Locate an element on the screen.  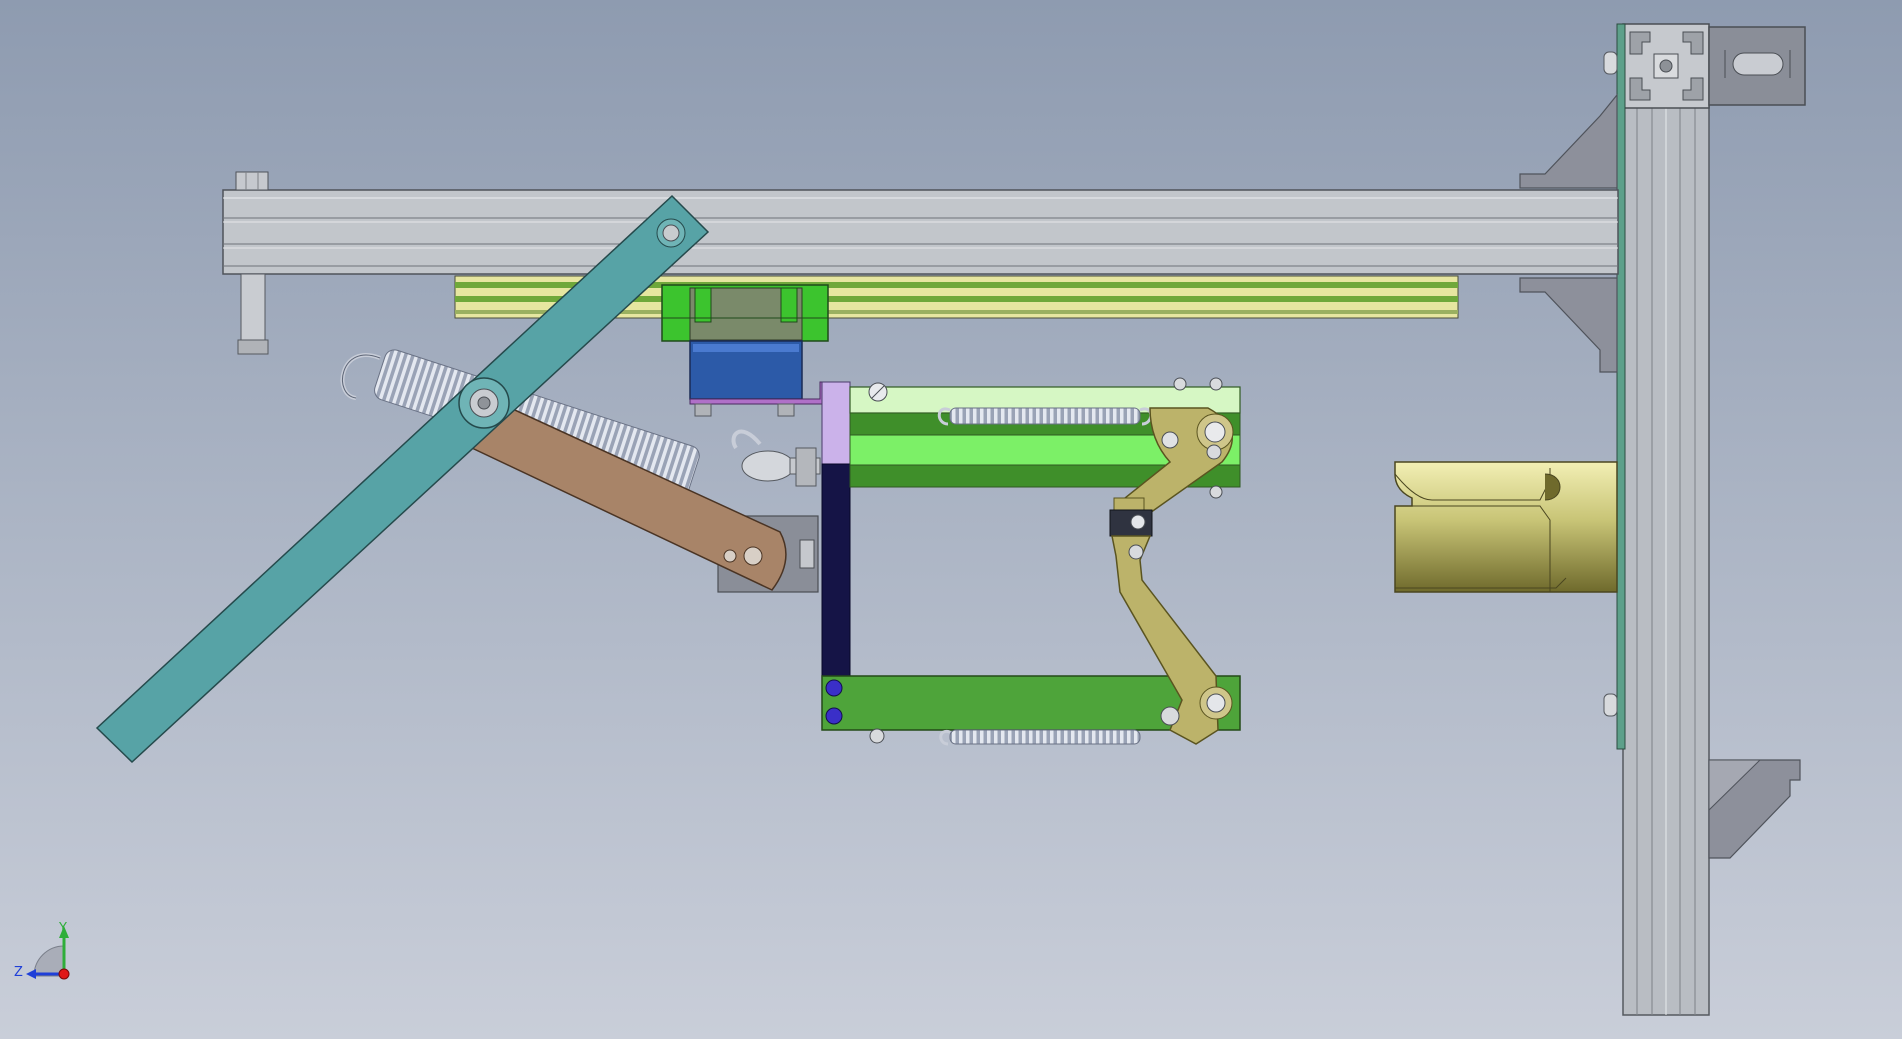
vertical-post is located at coordinates (1666, 557).